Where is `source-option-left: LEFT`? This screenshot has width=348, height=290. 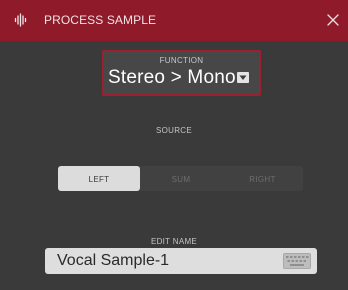 source-option-left: LEFT is located at coordinates (99, 178).